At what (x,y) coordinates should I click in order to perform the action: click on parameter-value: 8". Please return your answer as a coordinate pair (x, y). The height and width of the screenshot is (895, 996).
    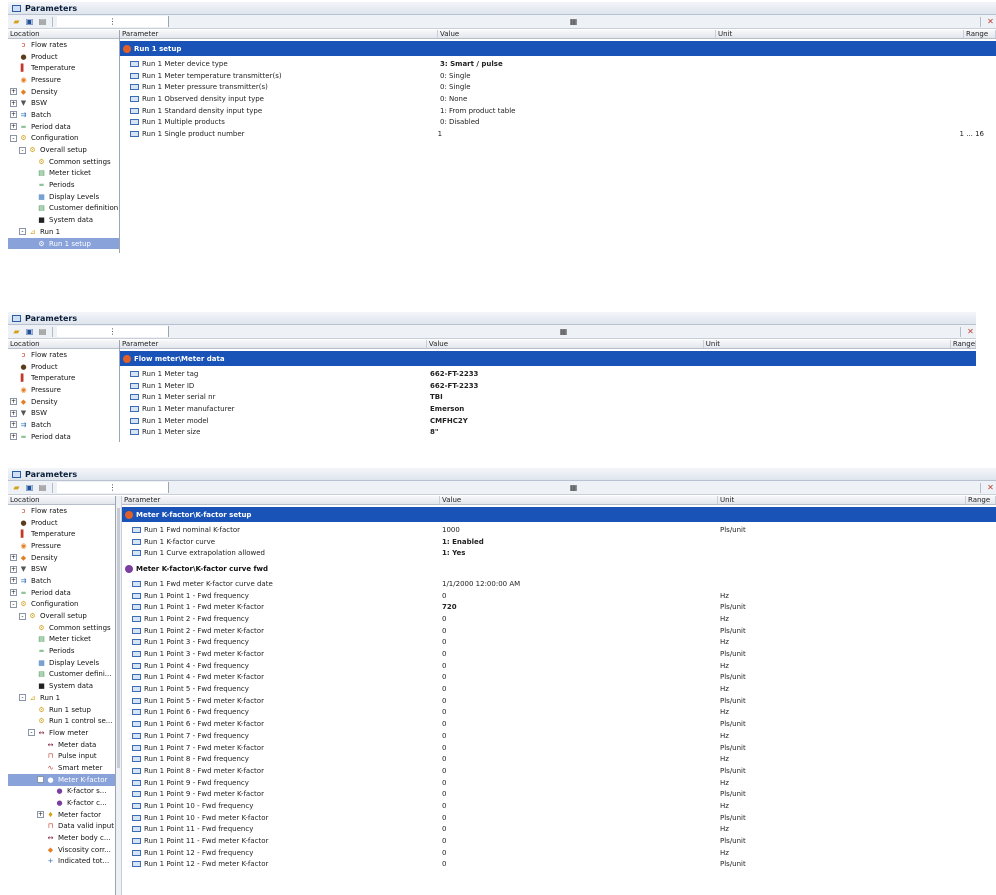
    Looking at the image, I should click on (567, 432).